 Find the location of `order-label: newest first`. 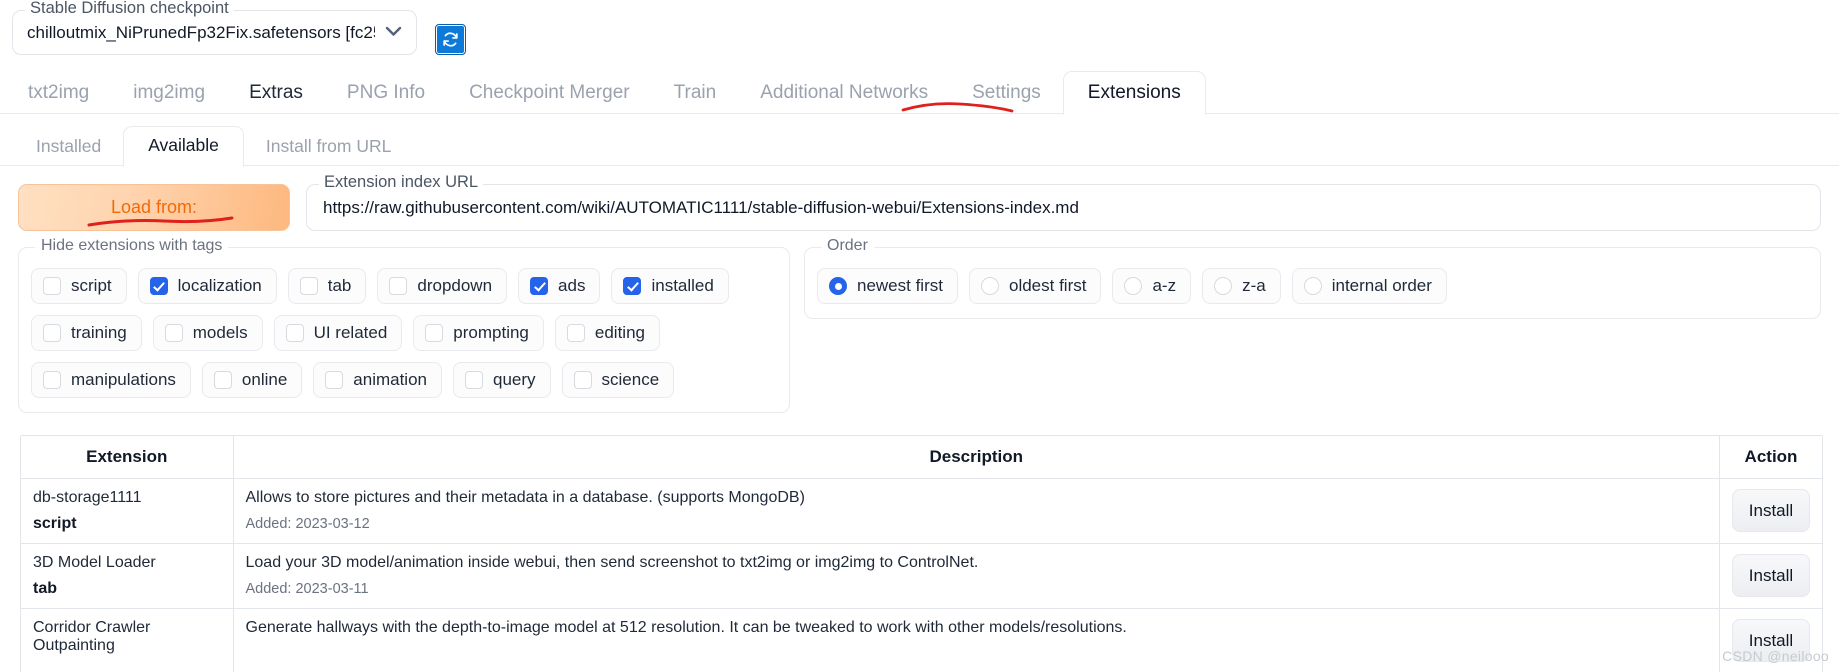

order-label: newest first is located at coordinates (900, 285).